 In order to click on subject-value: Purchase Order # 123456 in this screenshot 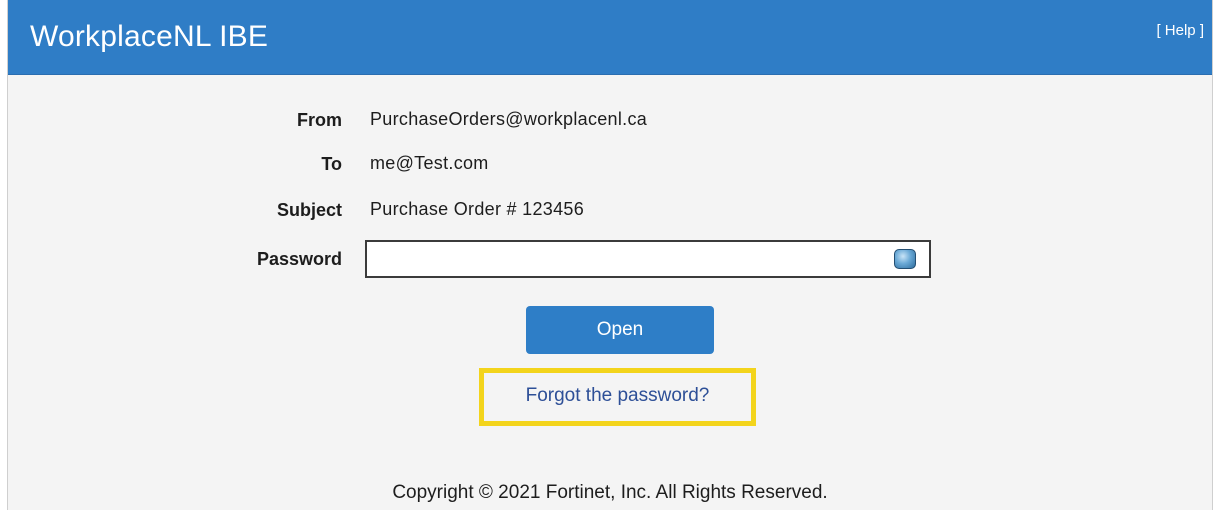, I will do `click(477, 209)`.